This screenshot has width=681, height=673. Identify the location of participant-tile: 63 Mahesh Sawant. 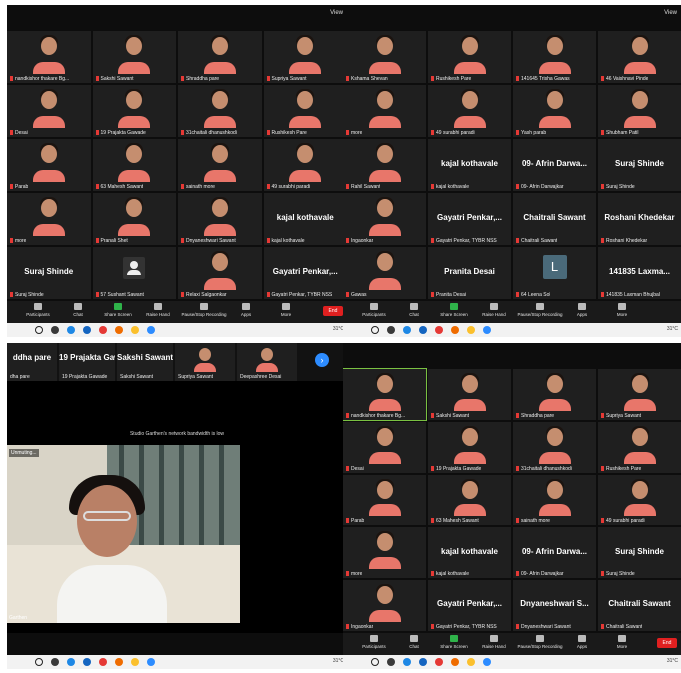
(469, 500).